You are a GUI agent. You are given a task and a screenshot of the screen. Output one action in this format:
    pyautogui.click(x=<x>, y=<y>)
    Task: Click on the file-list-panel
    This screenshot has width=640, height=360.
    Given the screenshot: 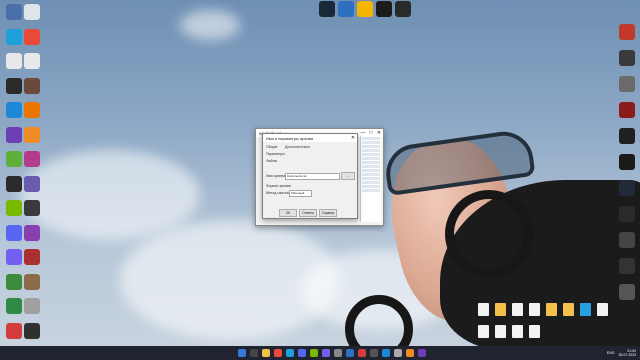 What is the action you would take?
    pyautogui.click(x=370, y=179)
    